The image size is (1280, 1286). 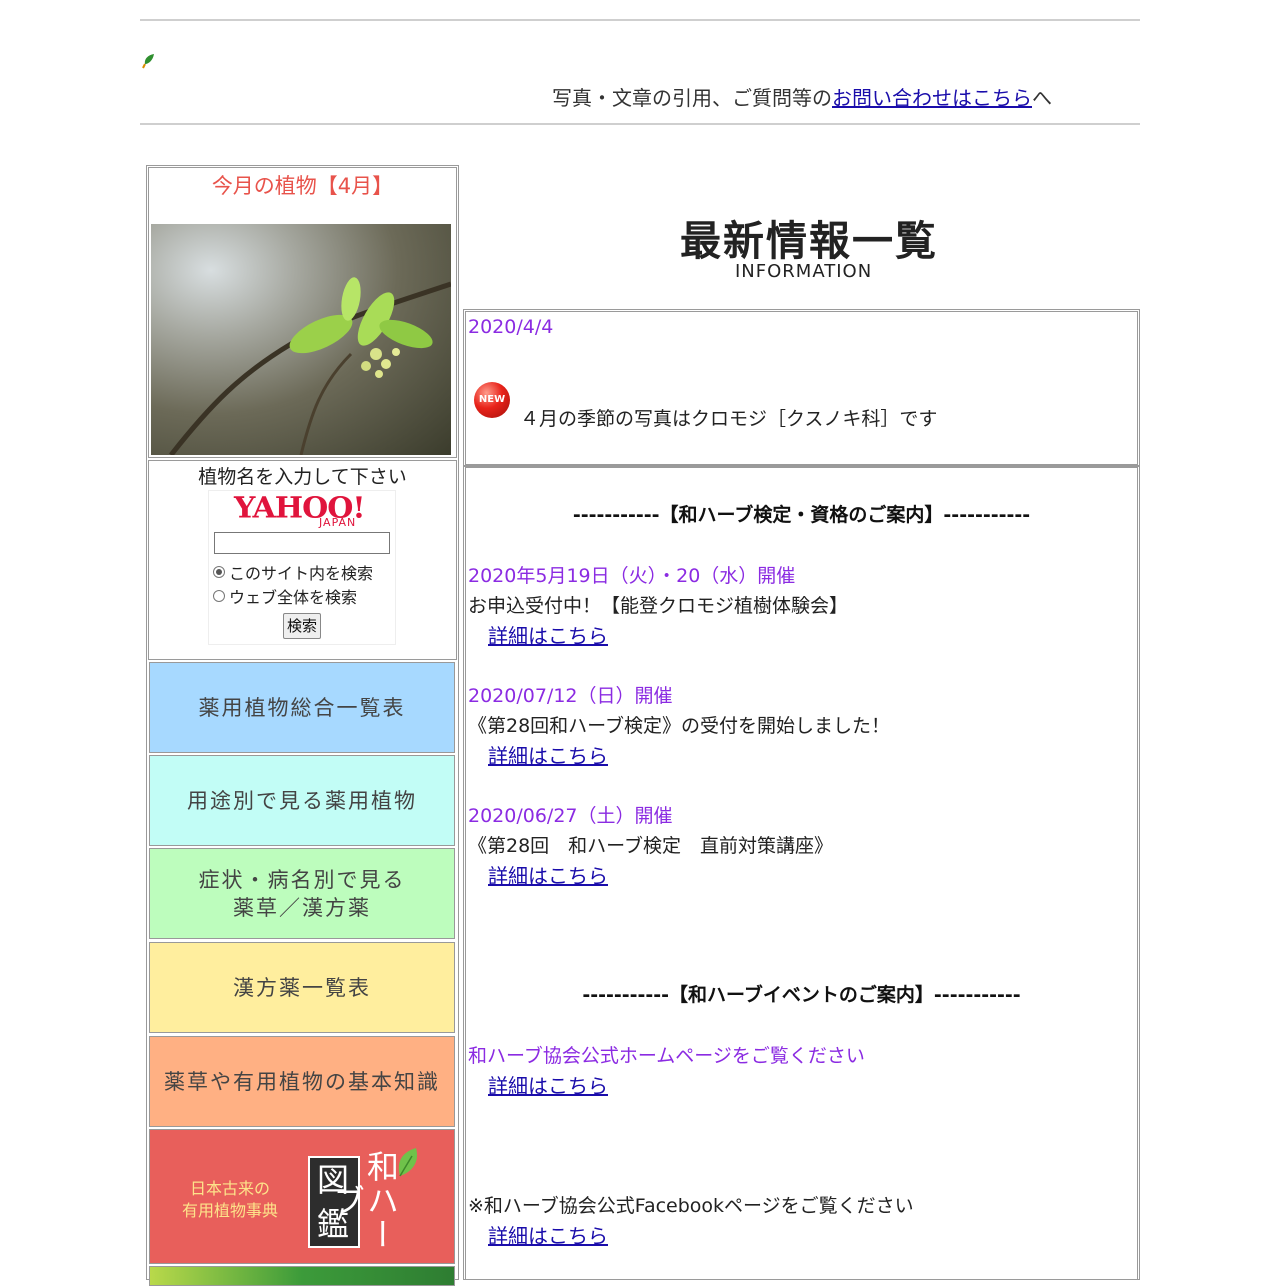 What do you see at coordinates (640, 20) in the screenshot?
I see `top-divider` at bounding box center [640, 20].